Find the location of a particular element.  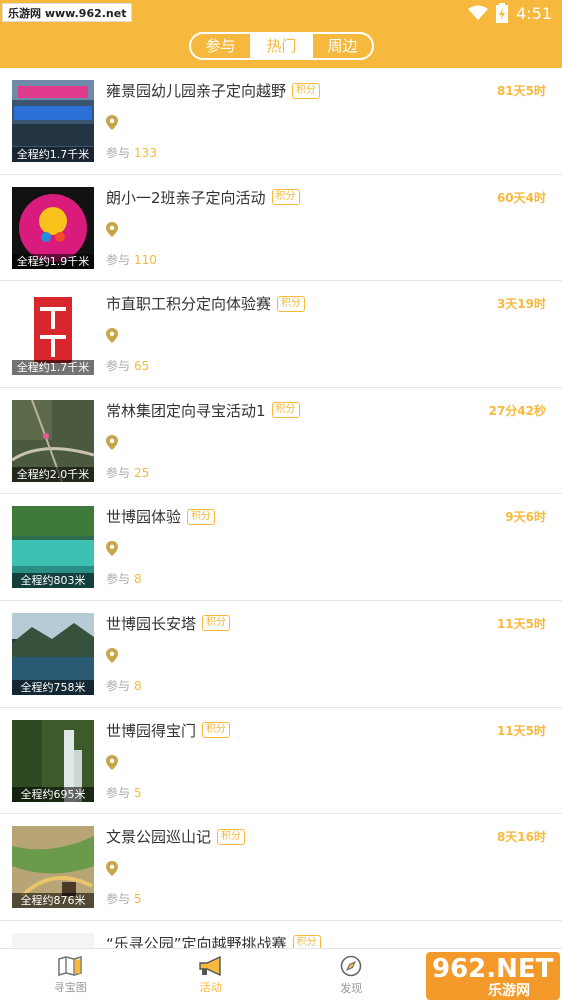

compass-icon is located at coordinates (351, 966).